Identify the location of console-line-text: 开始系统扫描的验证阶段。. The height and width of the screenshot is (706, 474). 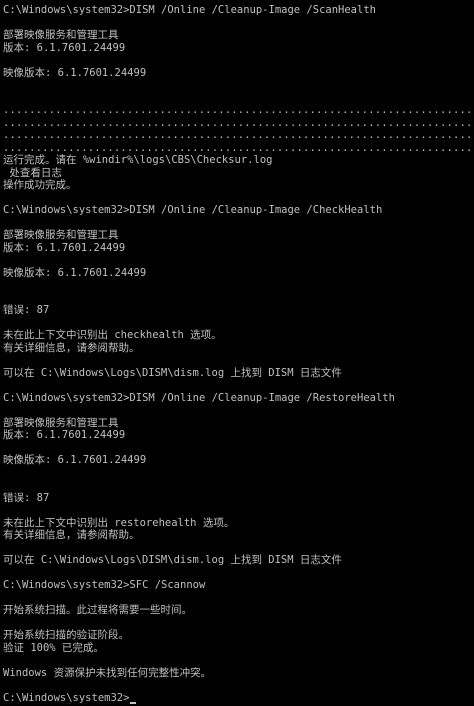
(66, 635).